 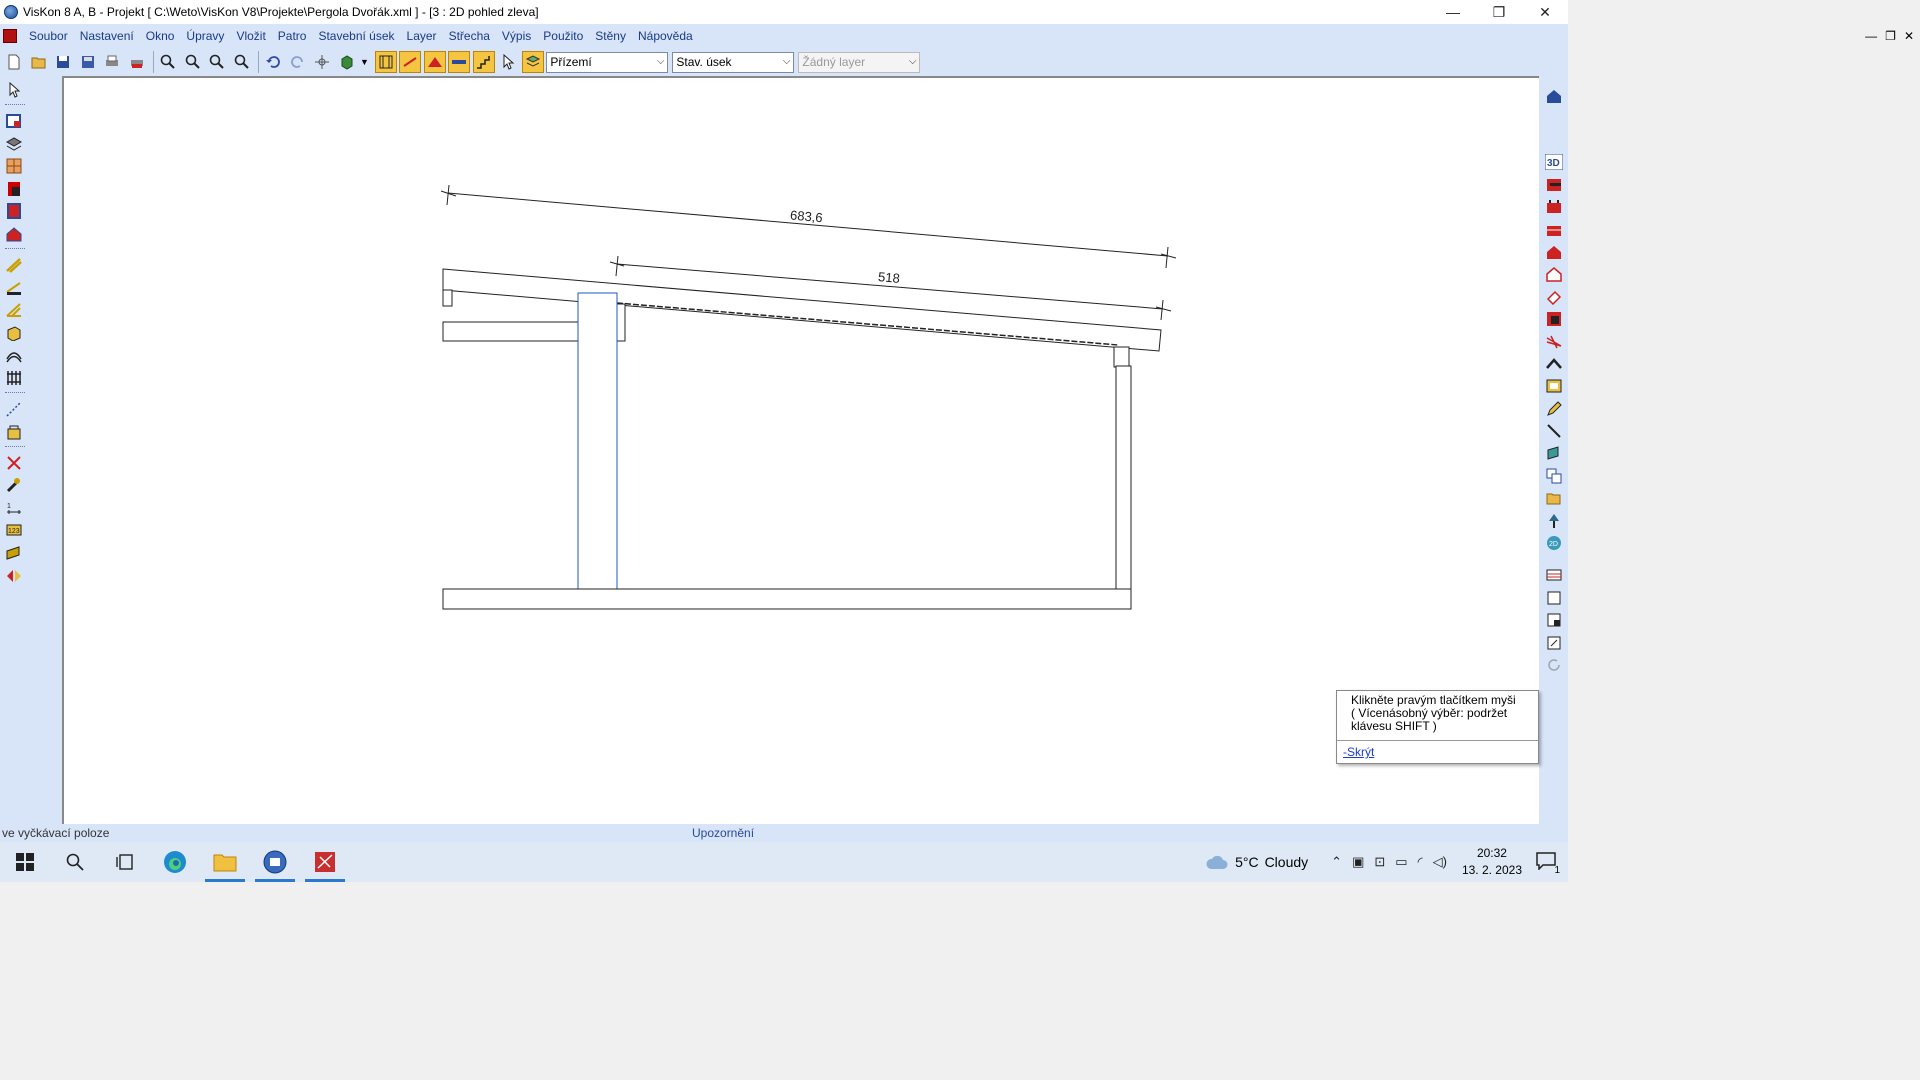 I want to click on 3d-view-icon: 3D, so click(x=1554, y=162).